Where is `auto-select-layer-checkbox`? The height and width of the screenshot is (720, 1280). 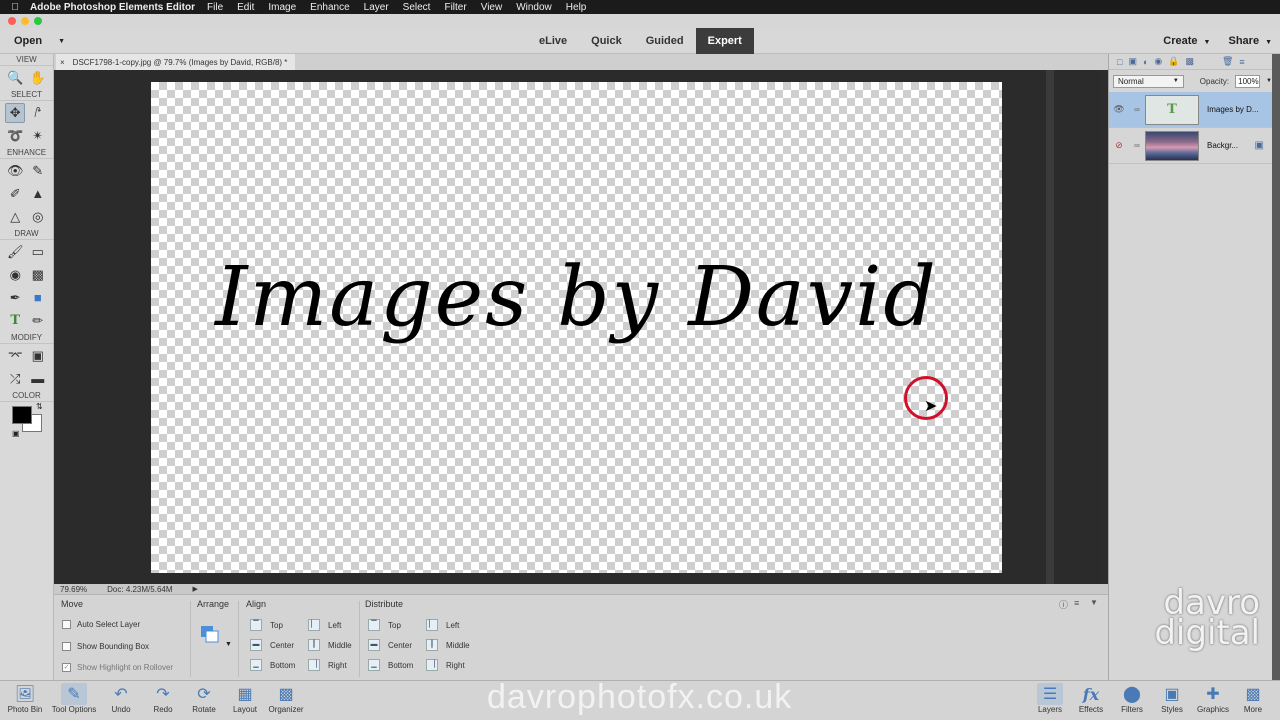
auto-select-layer-checkbox is located at coordinates (66, 624).